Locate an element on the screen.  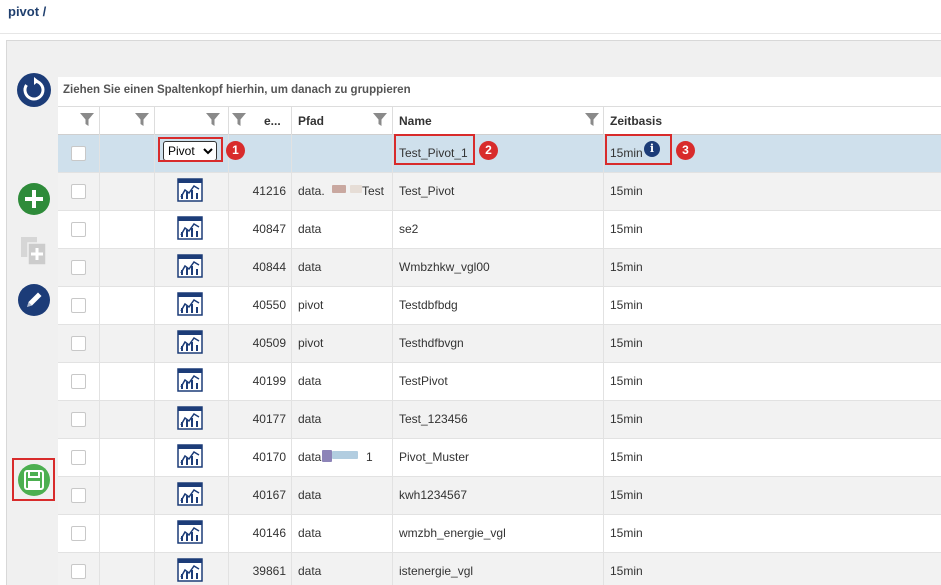
id-value: 41216 is located at coordinates (269, 191).